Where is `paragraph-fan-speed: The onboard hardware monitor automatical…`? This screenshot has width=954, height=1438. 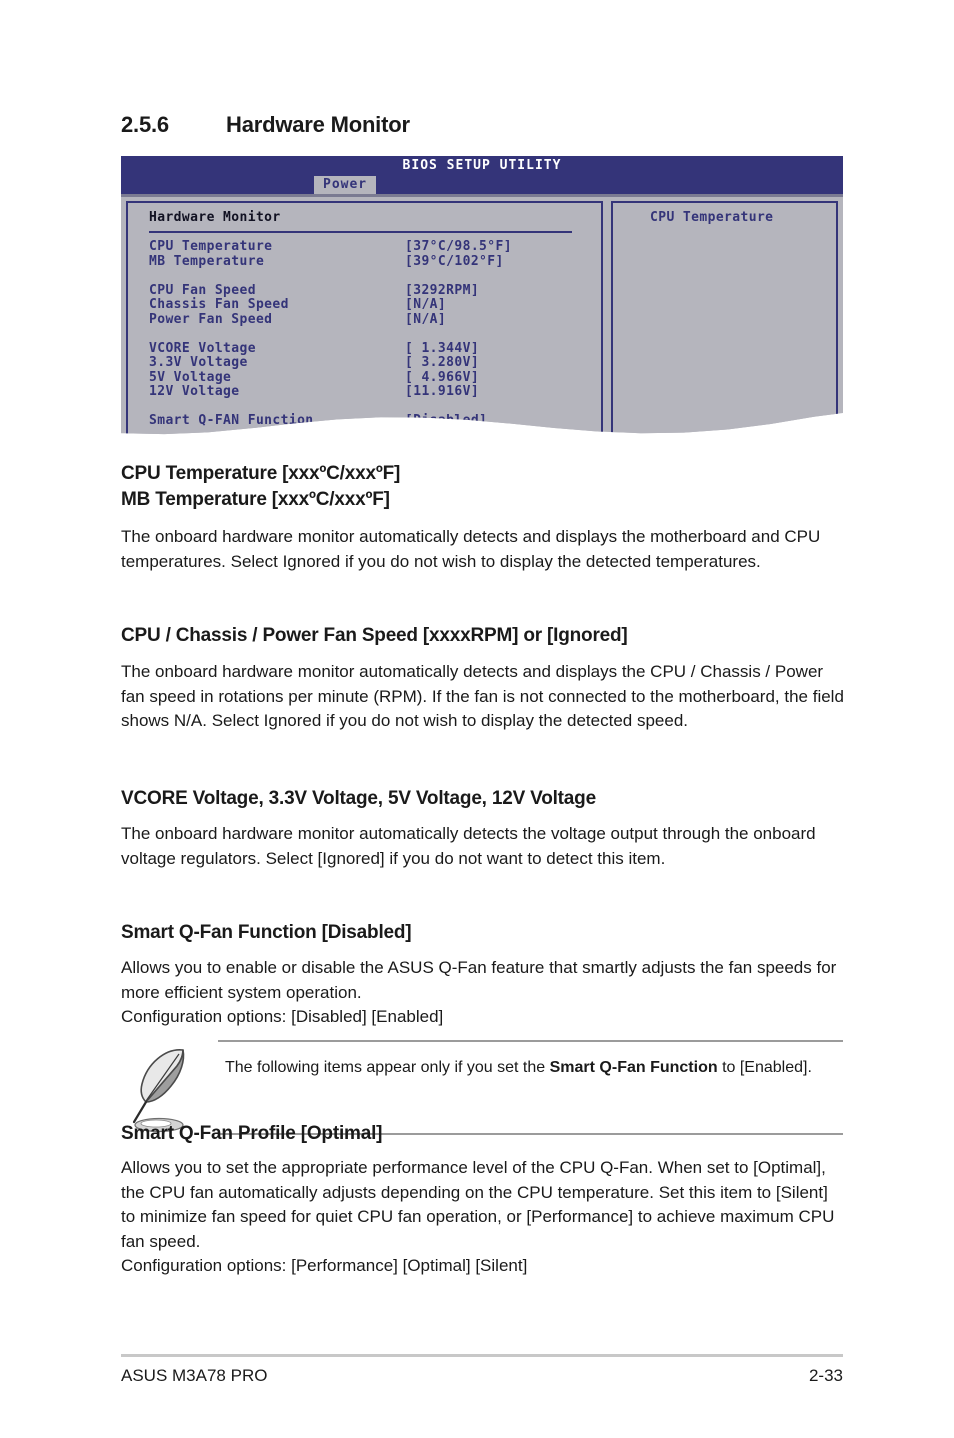 paragraph-fan-speed: The onboard hardware monitor automatical… is located at coordinates (482, 696).